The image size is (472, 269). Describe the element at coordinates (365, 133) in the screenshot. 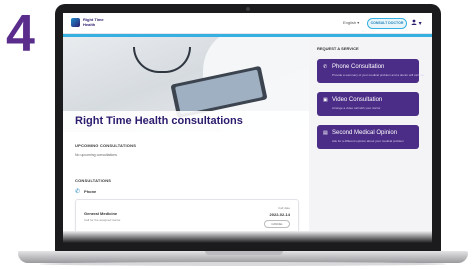

I see `service-title: Second Medical Opinion` at that location.